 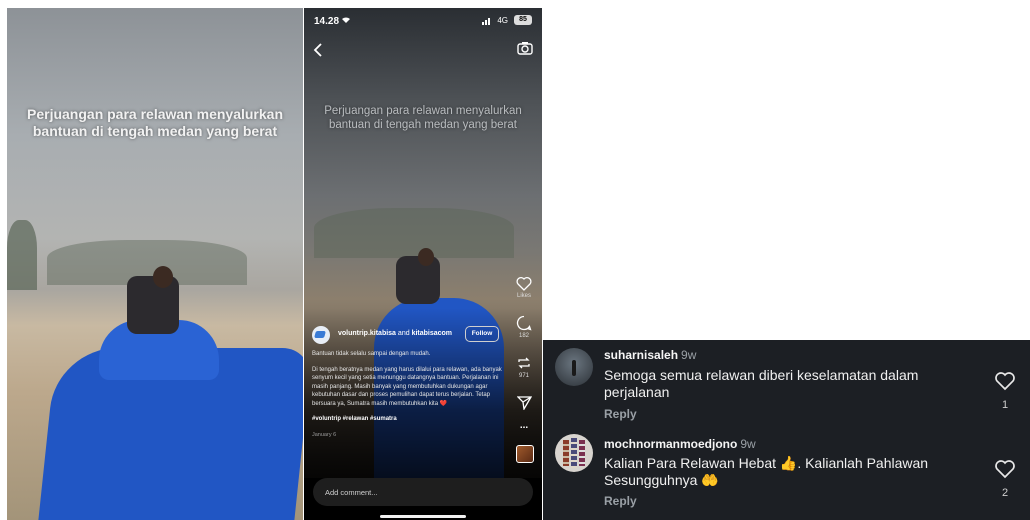 What do you see at coordinates (1005, 493) in the screenshot?
I see `comment-like-count: 2` at bounding box center [1005, 493].